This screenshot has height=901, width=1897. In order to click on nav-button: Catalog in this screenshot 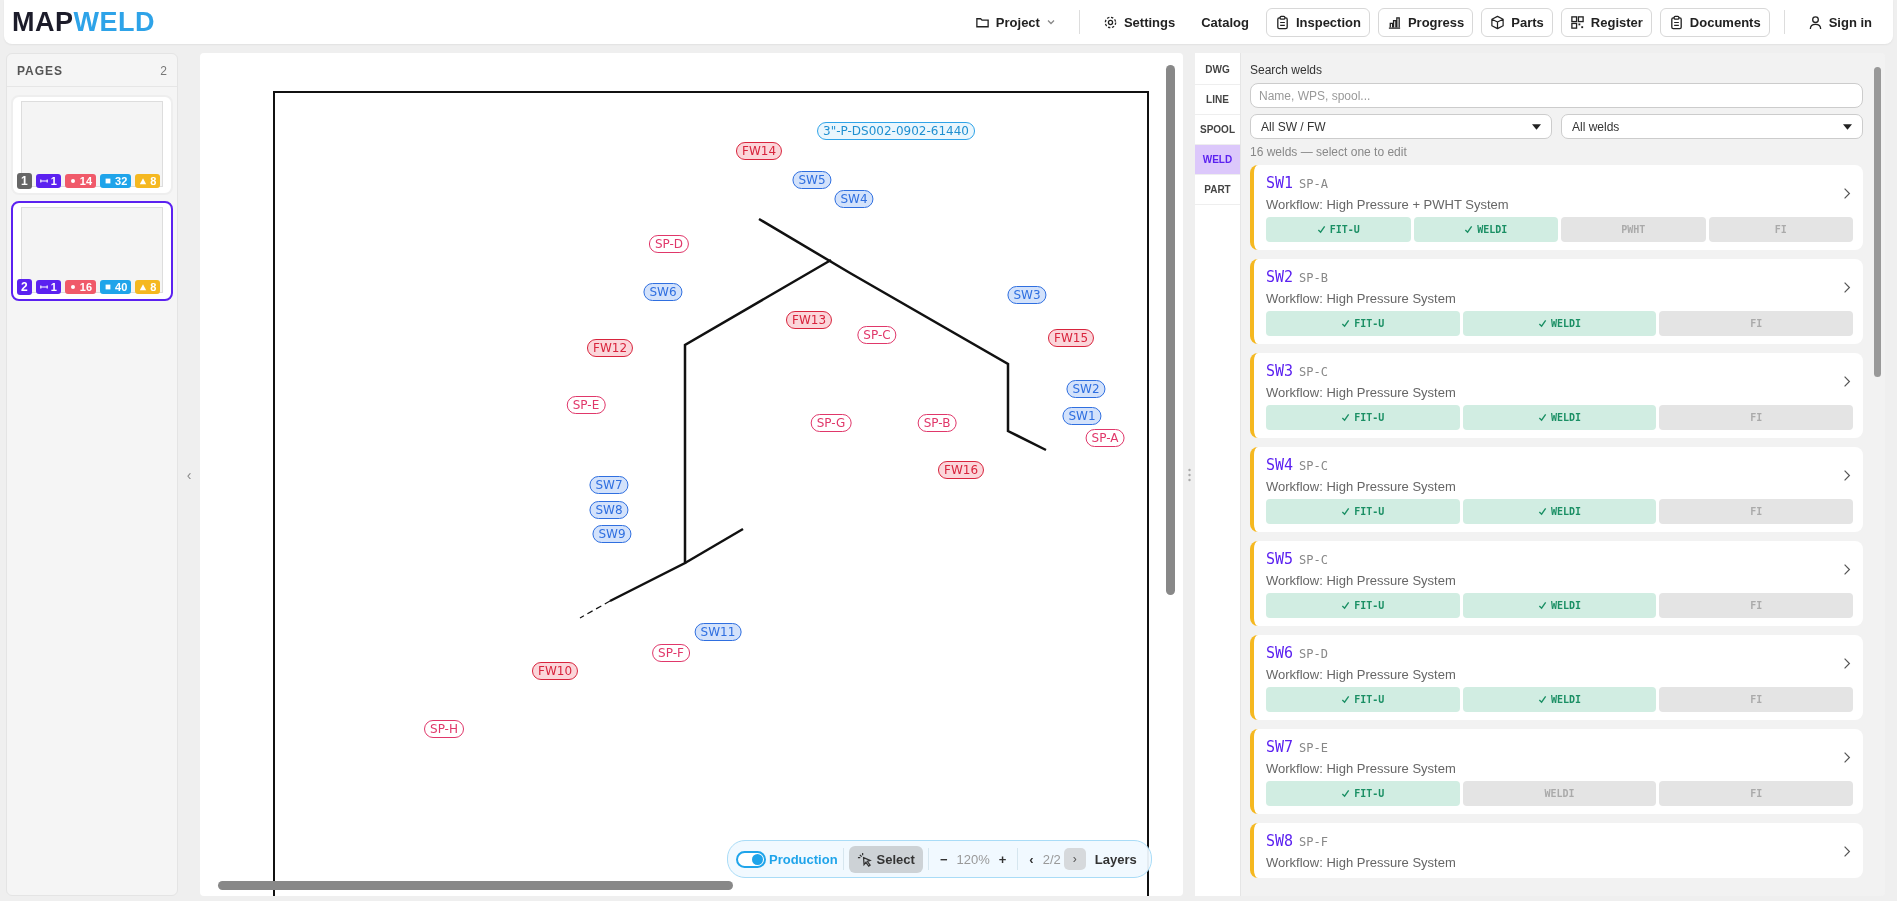, I will do `click(1225, 22)`.